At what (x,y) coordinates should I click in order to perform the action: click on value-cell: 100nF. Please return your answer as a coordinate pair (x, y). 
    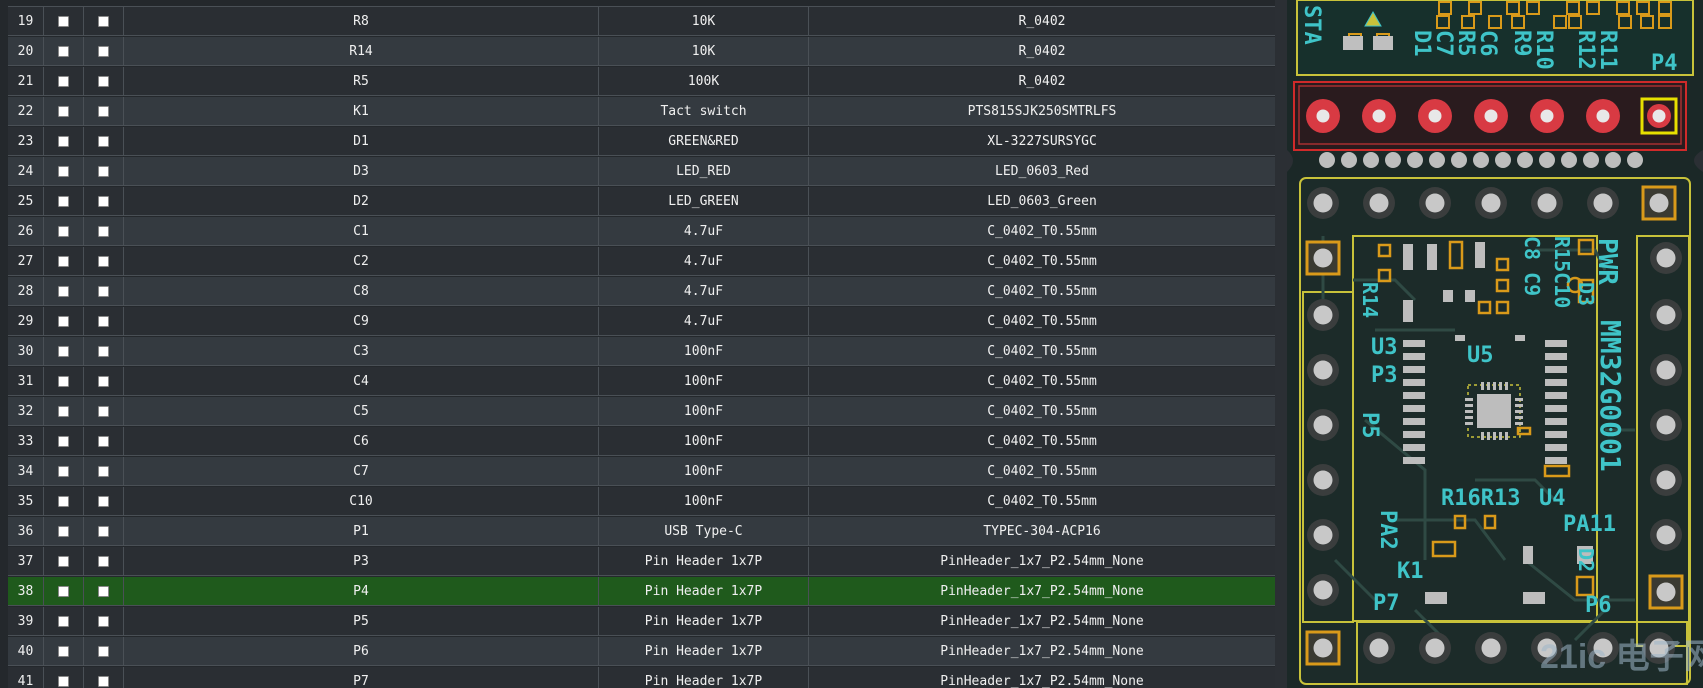
    Looking at the image, I should click on (704, 471).